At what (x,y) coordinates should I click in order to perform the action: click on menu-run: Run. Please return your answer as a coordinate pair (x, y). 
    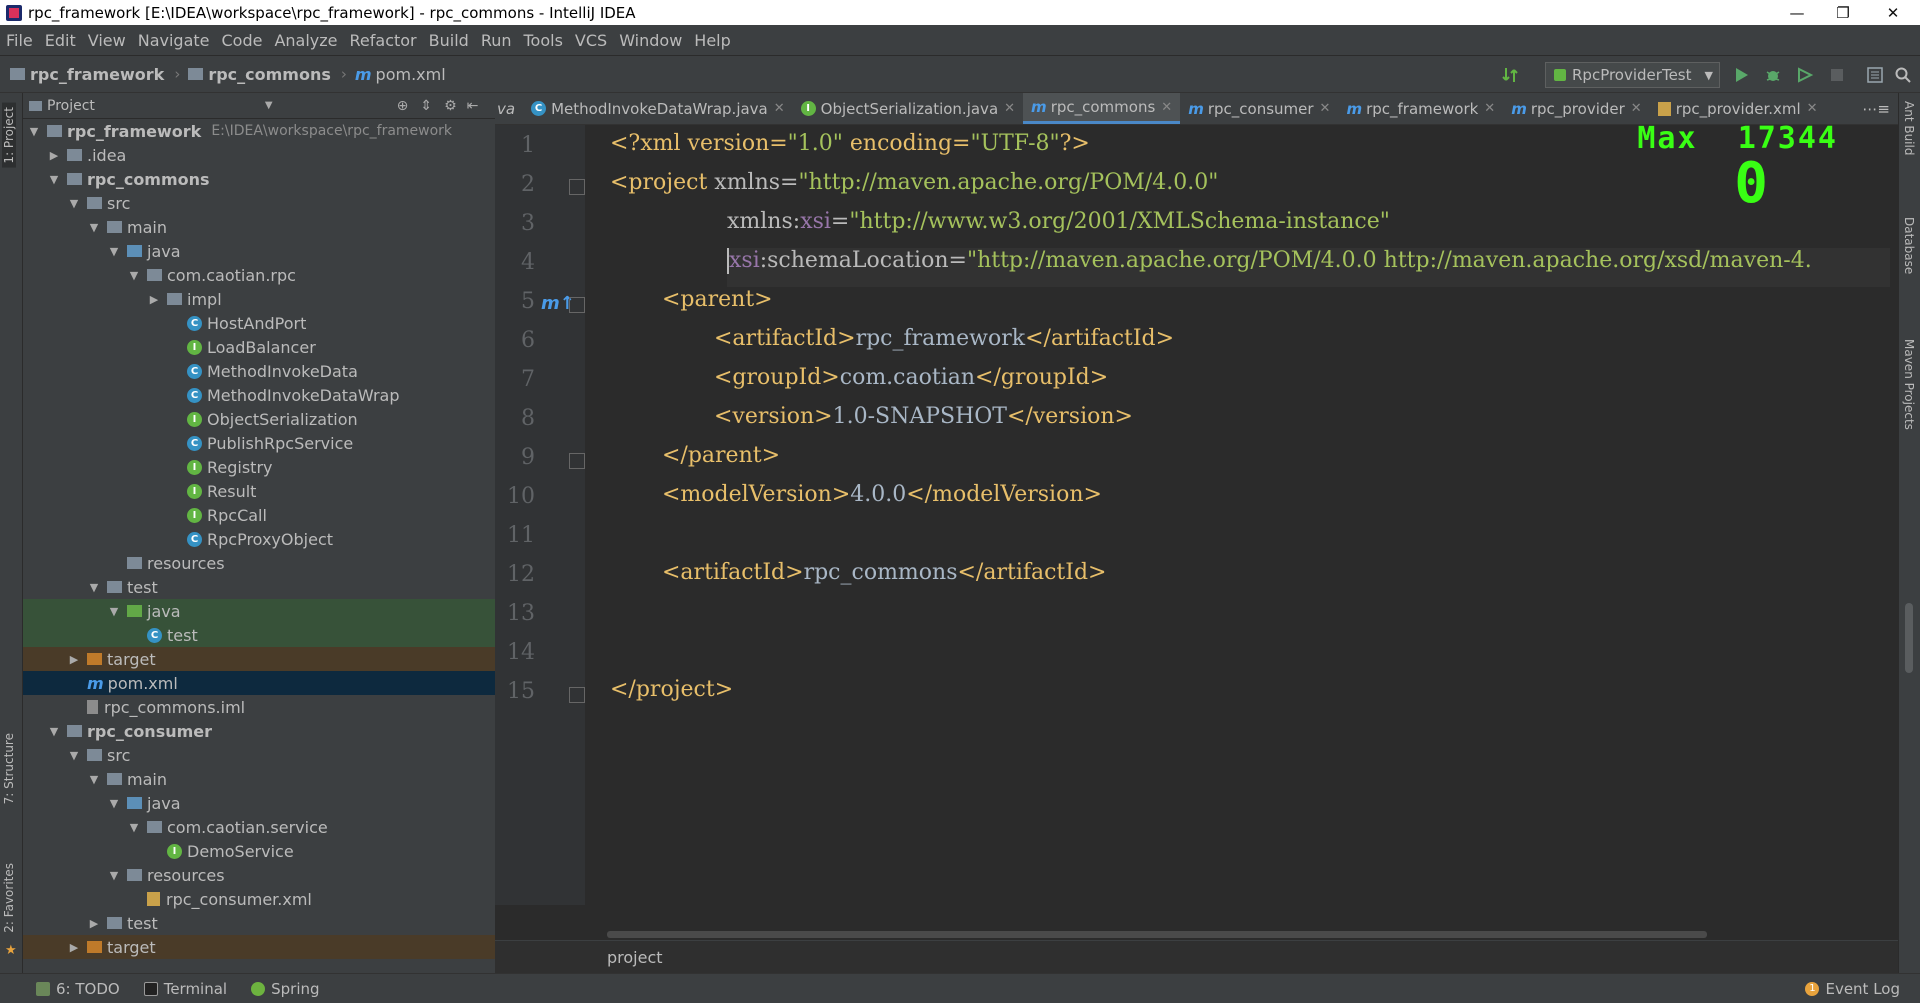
    Looking at the image, I should click on (496, 40).